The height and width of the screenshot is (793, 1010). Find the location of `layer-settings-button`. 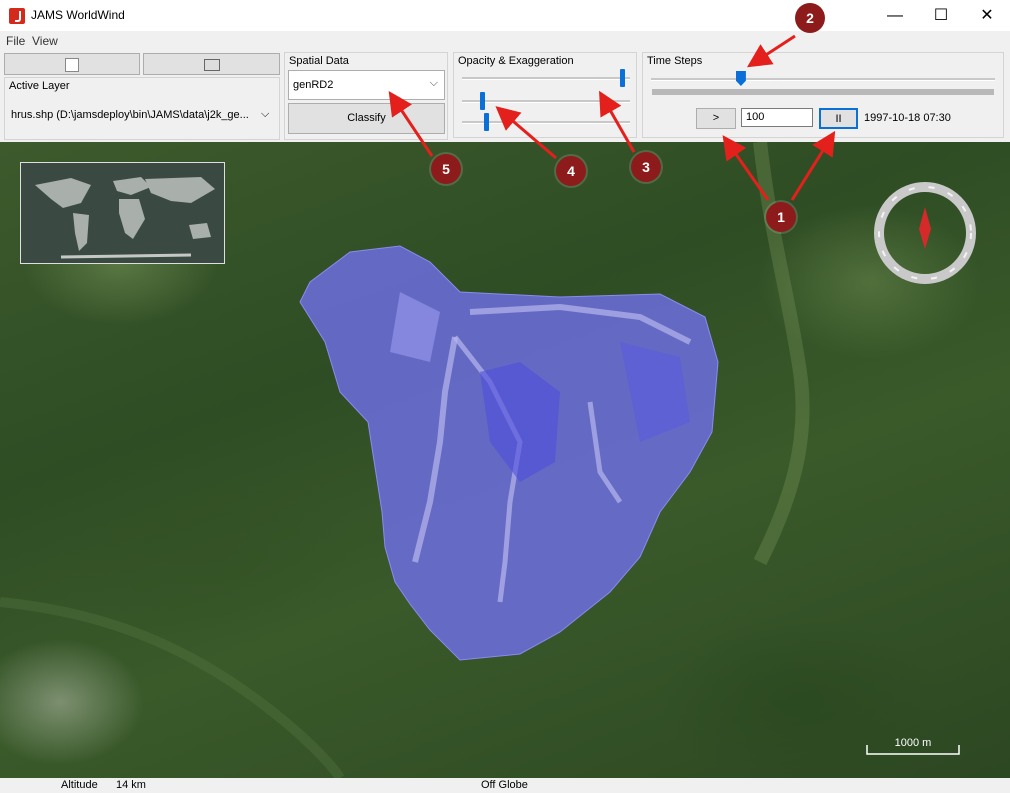

layer-settings-button is located at coordinates (211, 64).